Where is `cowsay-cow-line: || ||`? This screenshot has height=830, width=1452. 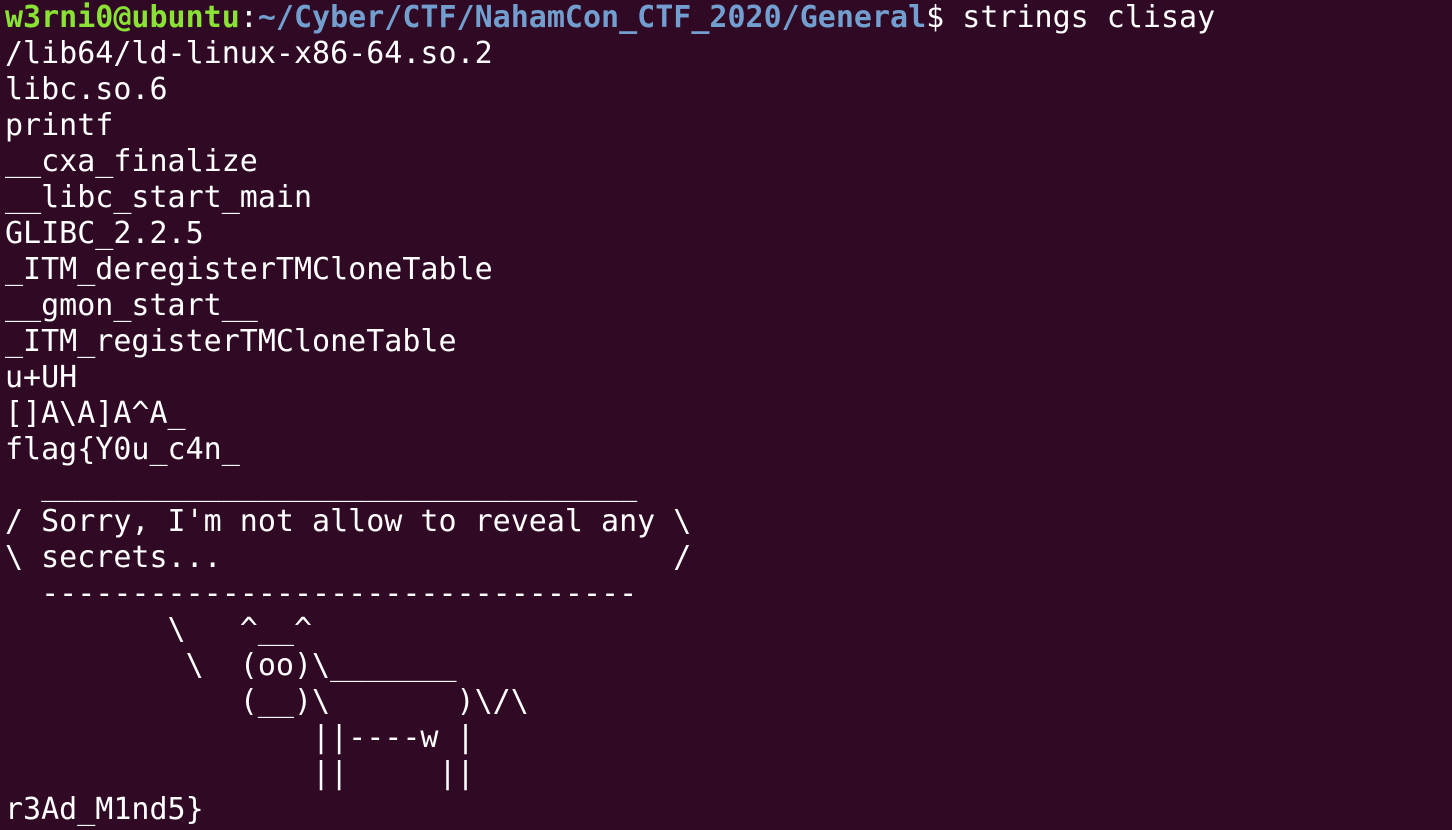 cowsay-cow-line: || || is located at coordinates (240, 773).